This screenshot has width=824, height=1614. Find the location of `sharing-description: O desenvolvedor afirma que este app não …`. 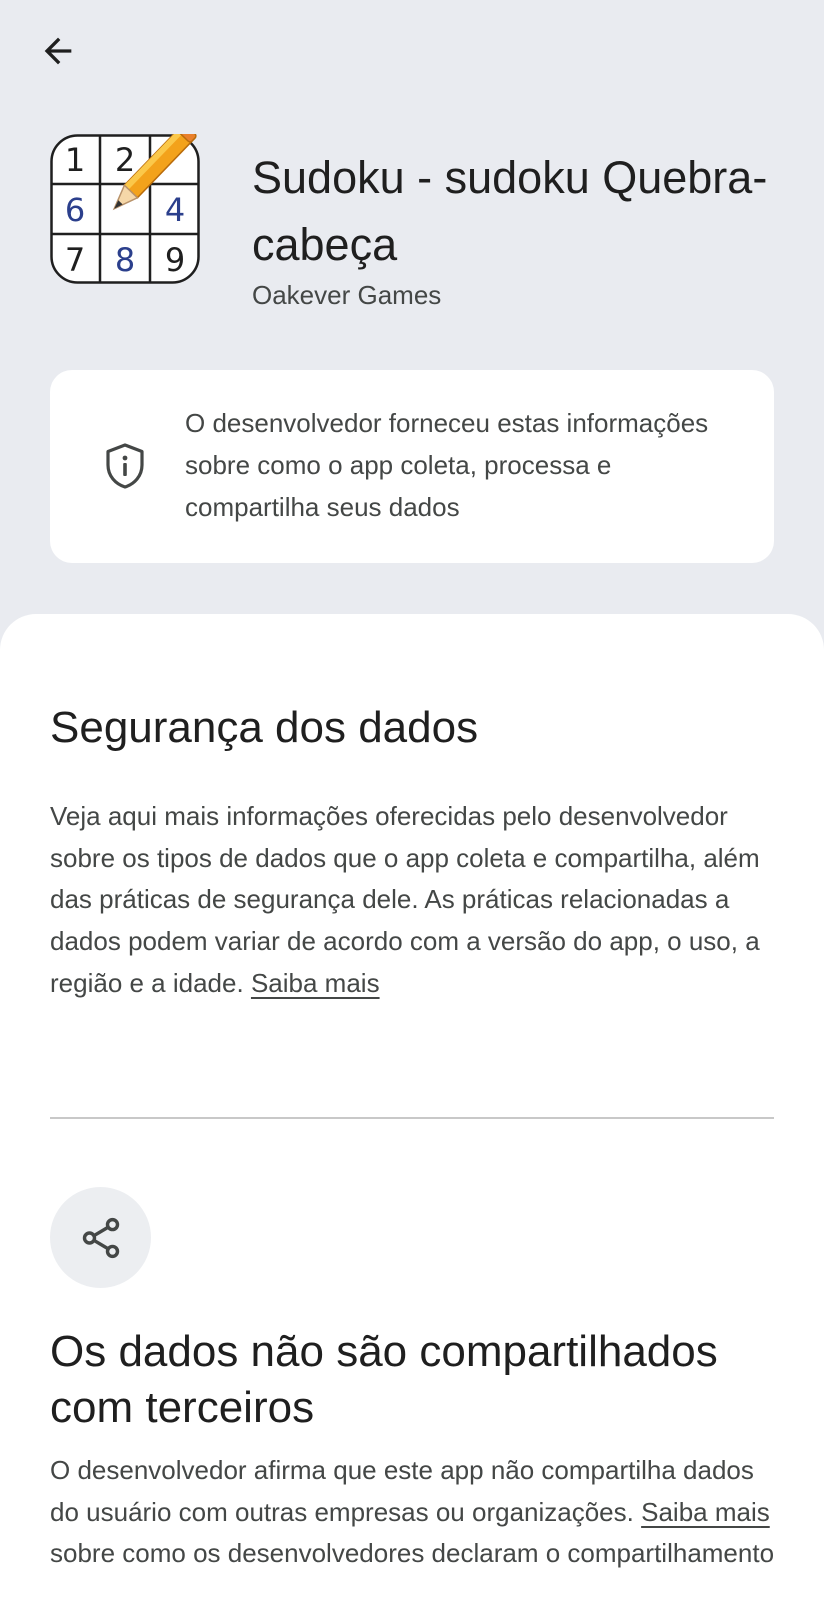

sharing-description: O desenvolvedor afirma que este app não … is located at coordinates (420, 1512).